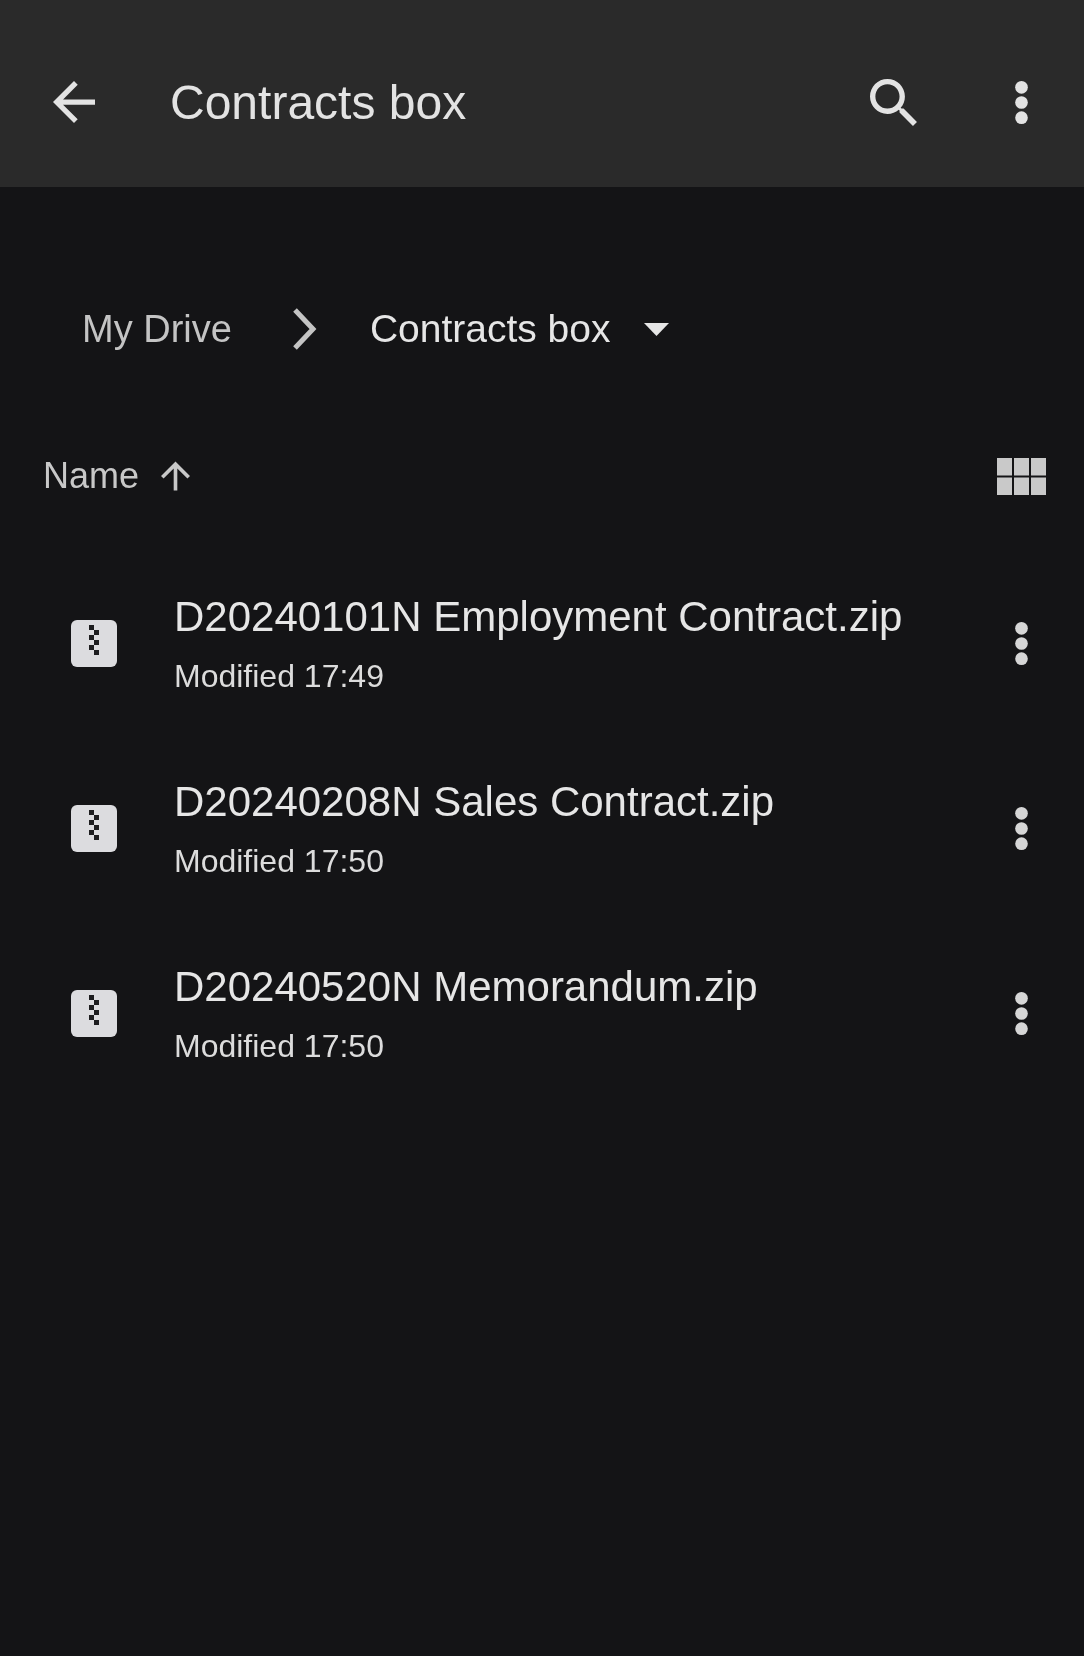  I want to click on breadcrumb-item: My Drive, so click(157, 329).